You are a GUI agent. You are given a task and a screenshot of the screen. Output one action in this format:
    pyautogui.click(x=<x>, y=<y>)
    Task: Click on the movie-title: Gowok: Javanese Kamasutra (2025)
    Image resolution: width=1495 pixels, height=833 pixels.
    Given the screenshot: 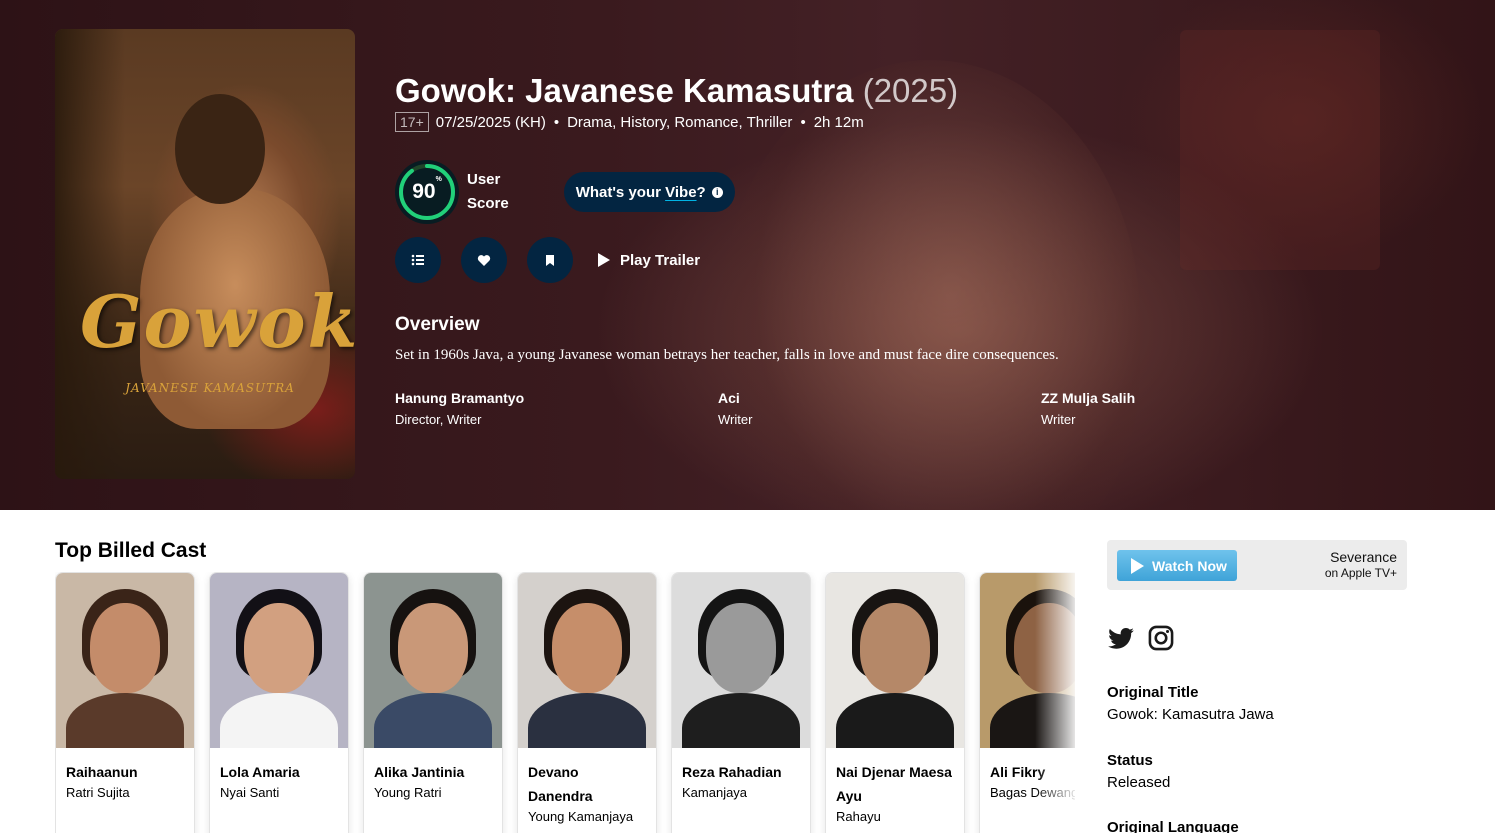 What is the action you would take?
    pyautogui.click(x=676, y=91)
    